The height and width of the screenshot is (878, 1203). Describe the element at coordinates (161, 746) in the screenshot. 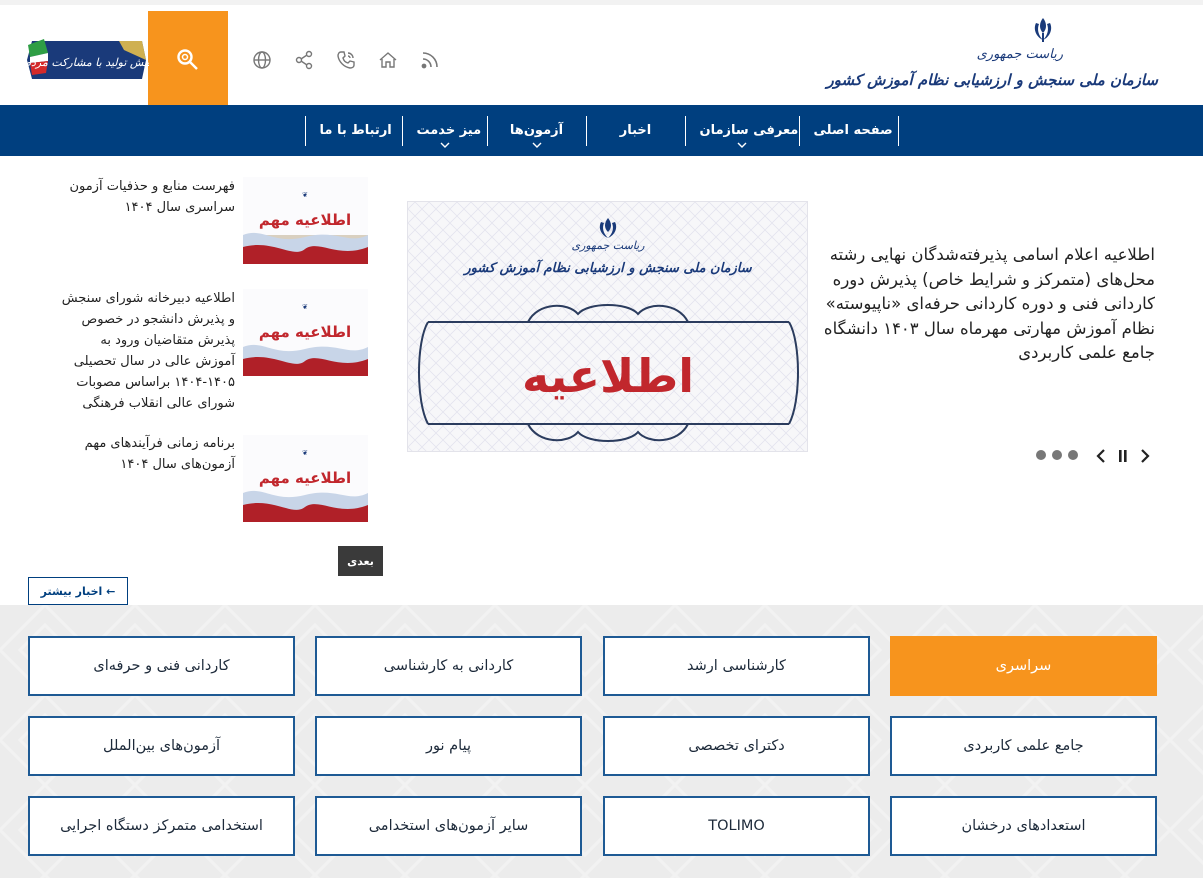

I see `exam-tile-international: آزمون‌های بین‌الملل` at that location.